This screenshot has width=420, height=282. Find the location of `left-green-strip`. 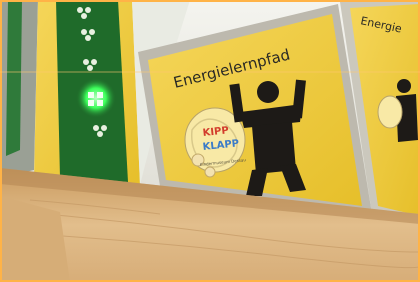

left-green-strip is located at coordinates (14, 78).